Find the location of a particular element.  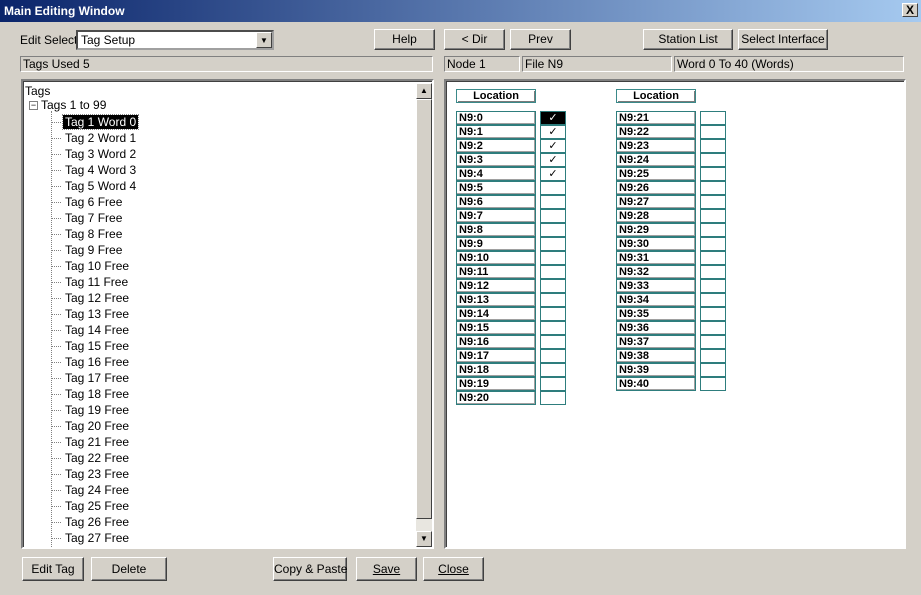

tree-item: Tag 19 Free is located at coordinates (91, 410).